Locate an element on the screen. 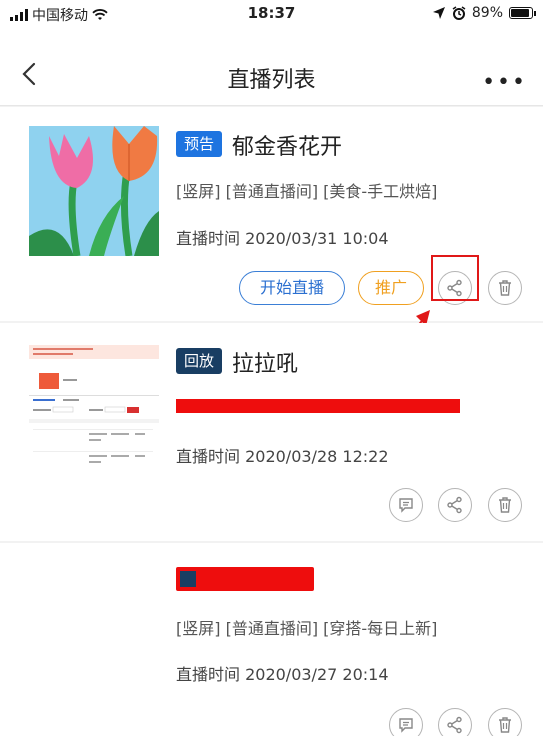 This screenshot has height=736, width=543. annotation-highlight-box is located at coordinates (455, 278).